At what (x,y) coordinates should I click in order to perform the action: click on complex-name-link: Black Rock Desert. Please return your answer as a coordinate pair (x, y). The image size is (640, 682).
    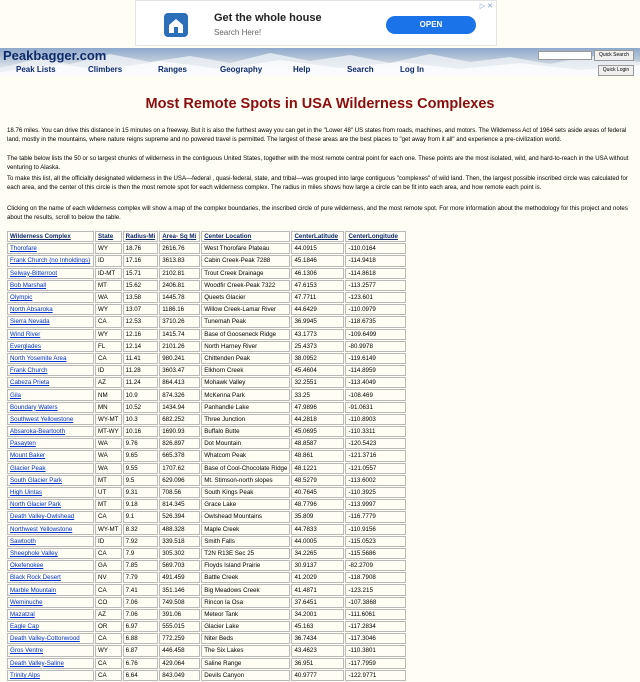
    Looking at the image, I should click on (50, 578).